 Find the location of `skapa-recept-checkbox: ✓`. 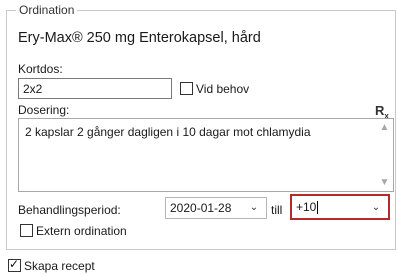

skapa-recept-checkbox: ✓ is located at coordinates (14, 264).